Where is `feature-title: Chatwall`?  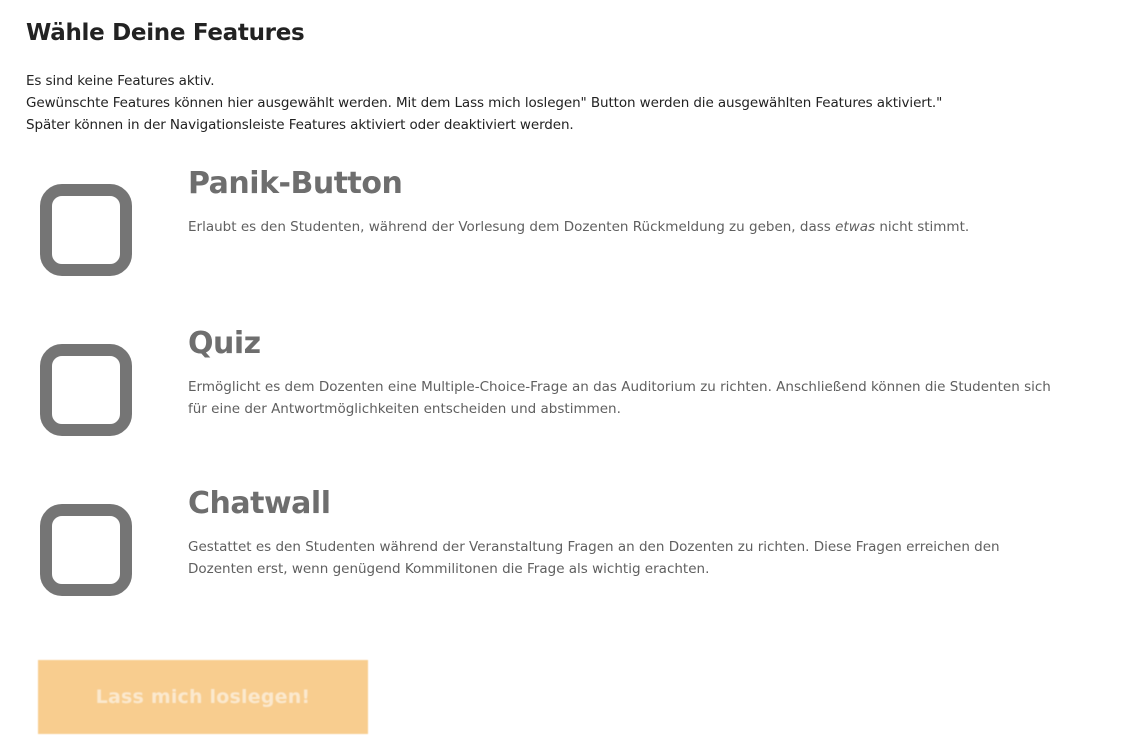
feature-title: Chatwall is located at coordinates (259, 503).